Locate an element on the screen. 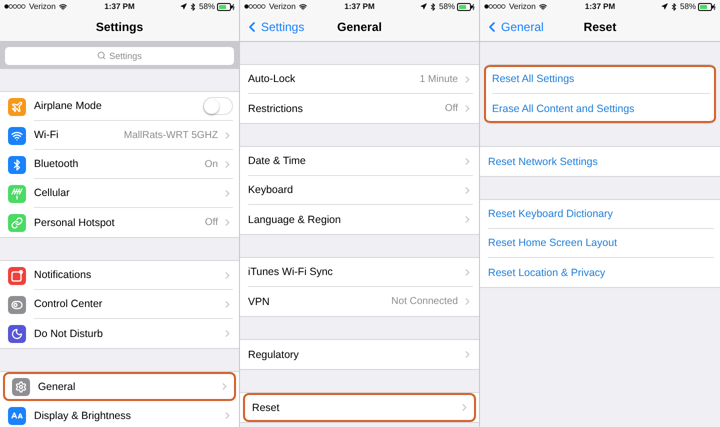 This screenshot has width=720, height=427. row-label: Auto-Lock is located at coordinates (272, 79).